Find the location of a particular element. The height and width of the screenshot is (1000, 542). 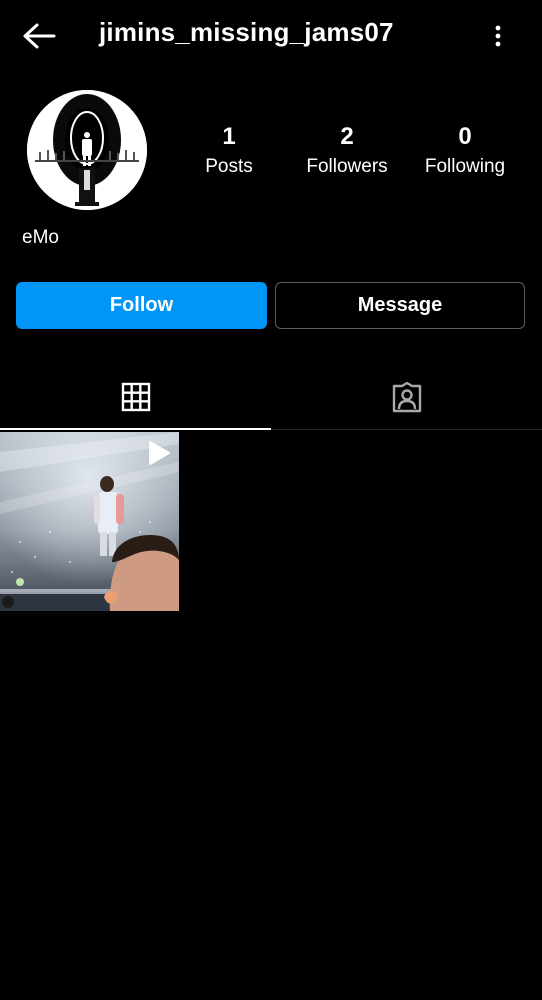

message-button: Message is located at coordinates (400, 305).